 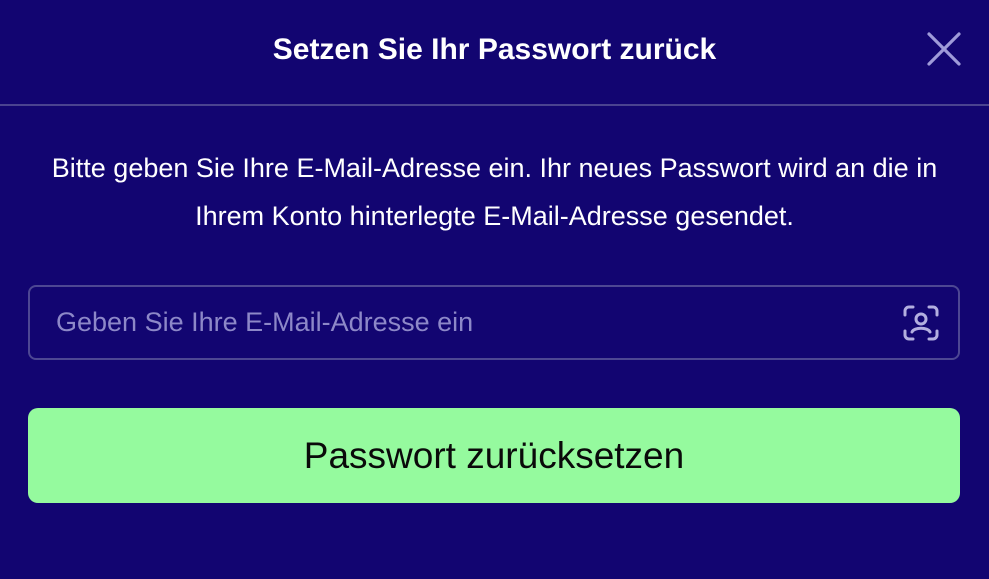 I want to click on close-icon, so click(x=944, y=49).